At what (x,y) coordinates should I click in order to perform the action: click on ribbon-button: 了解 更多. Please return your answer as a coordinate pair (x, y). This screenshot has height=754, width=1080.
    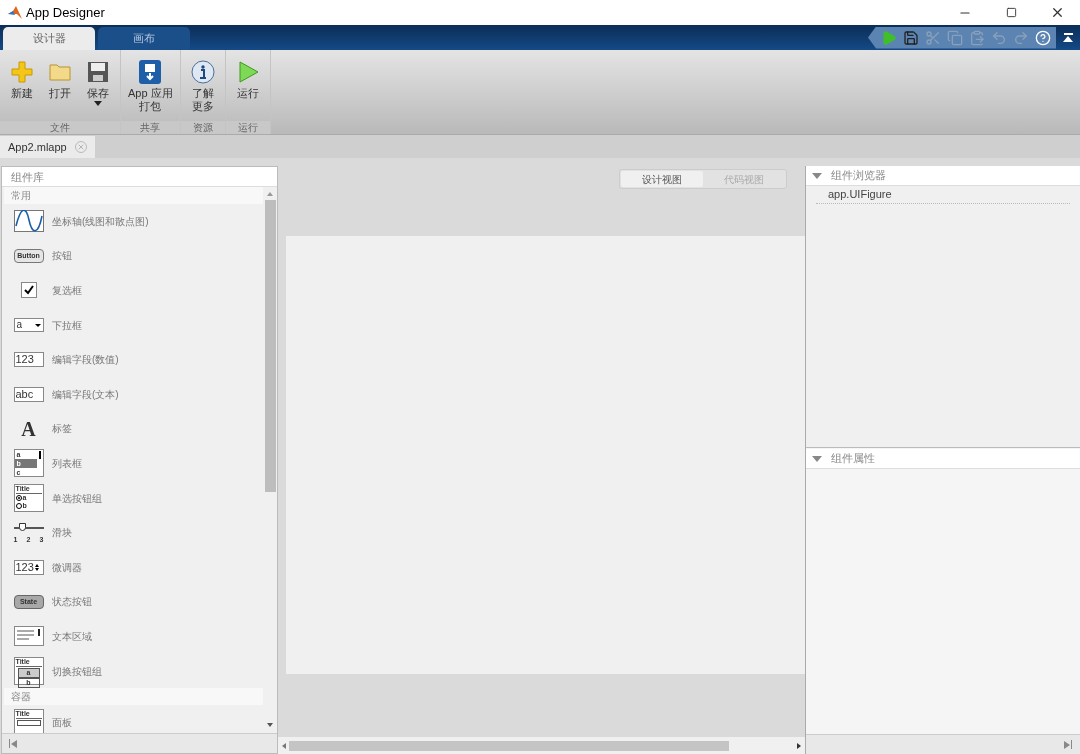
    Looking at the image, I should click on (202, 89).